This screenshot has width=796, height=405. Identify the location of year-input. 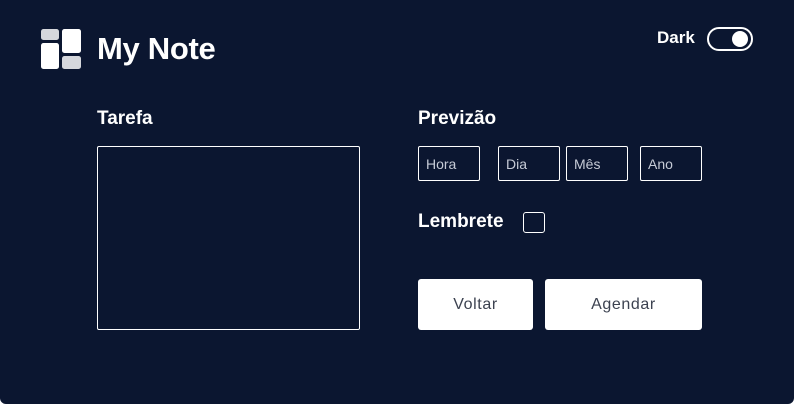
(671, 163).